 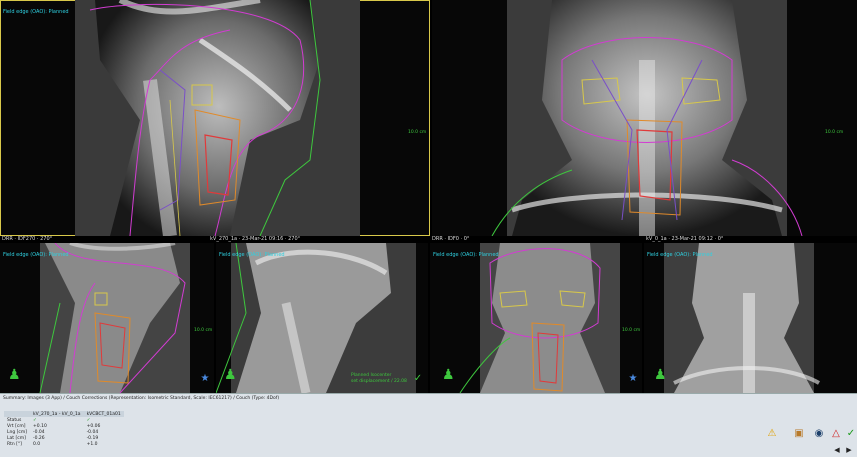 I want to click on viewport-kv-0: Field edge (OAO): Planned ♟, so click(x=750, y=318).